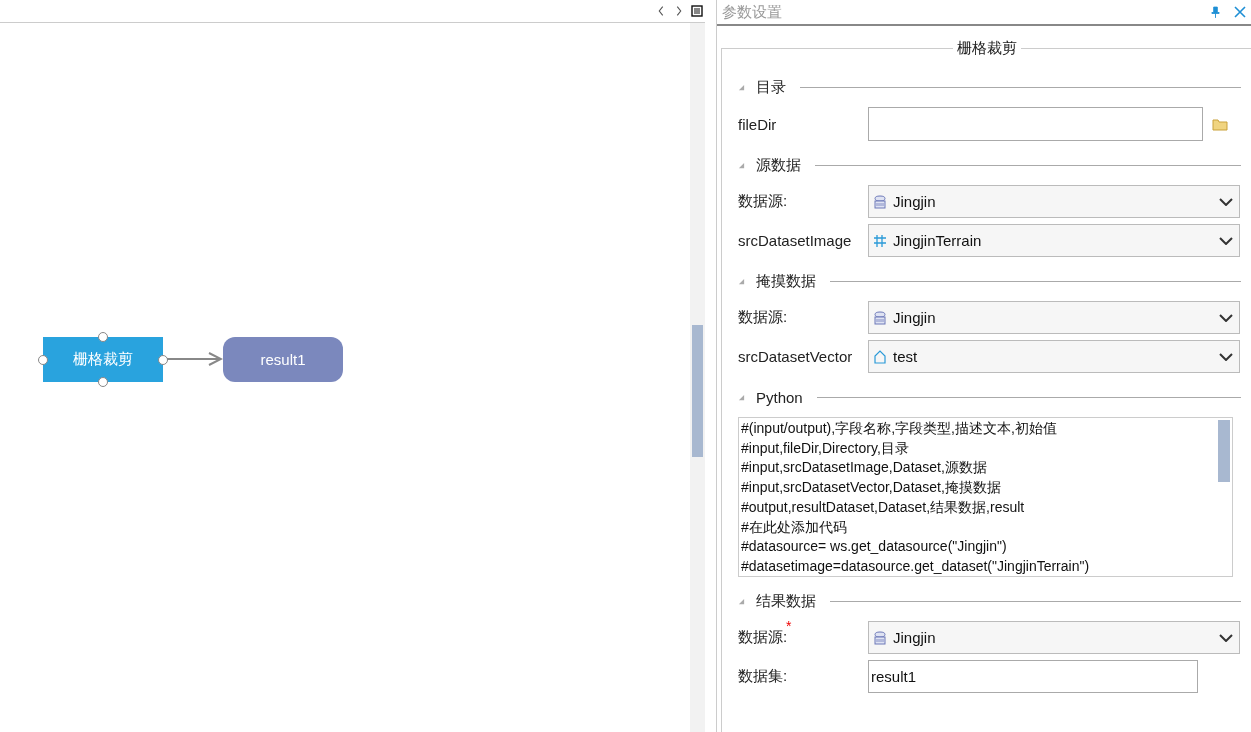 The image size is (1251, 732). I want to click on section-title: 结果数据, so click(786, 601).